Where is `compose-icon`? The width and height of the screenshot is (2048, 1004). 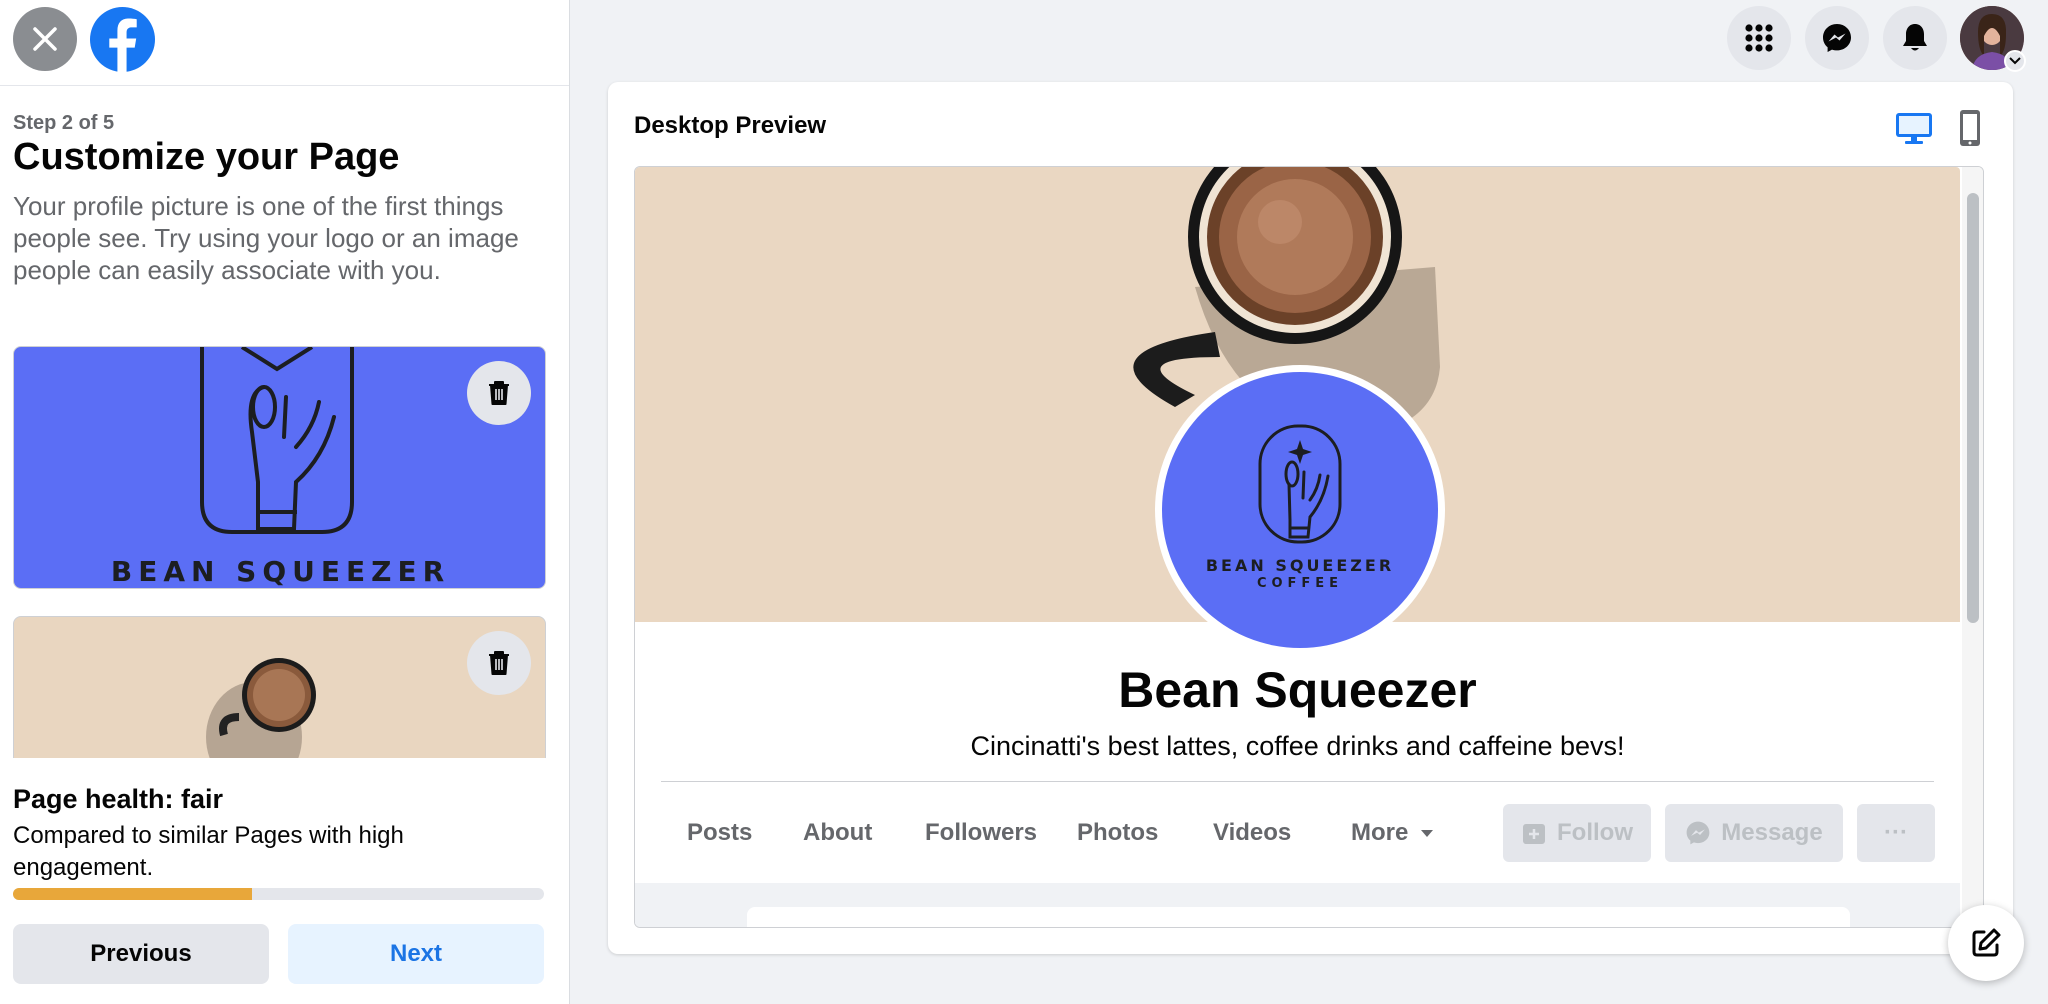 compose-icon is located at coordinates (1986, 942).